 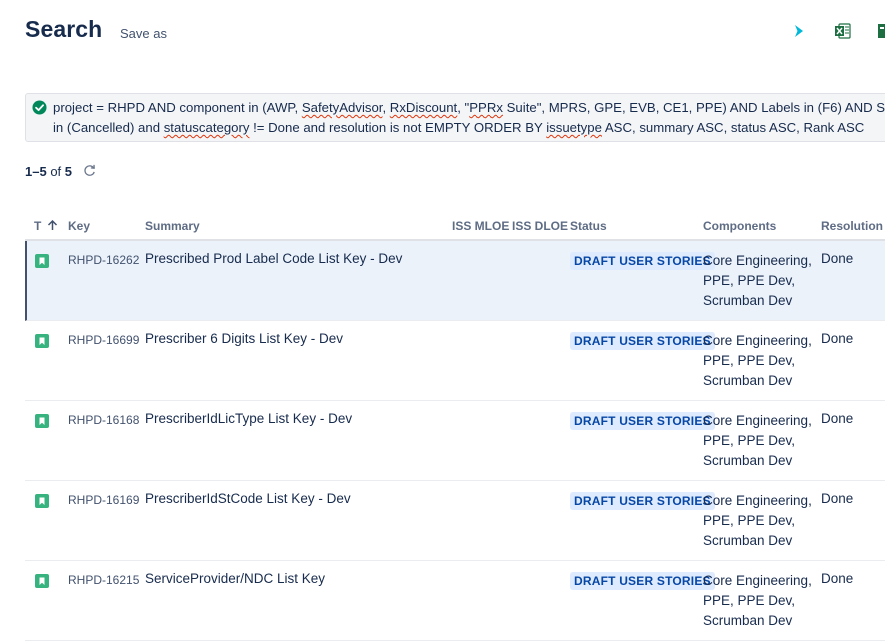 What do you see at coordinates (248, 498) in the screenshot?
I see `issue-summary-link: PrescriberIdStCode List Key - Dev` at bounding box center [248, 498].